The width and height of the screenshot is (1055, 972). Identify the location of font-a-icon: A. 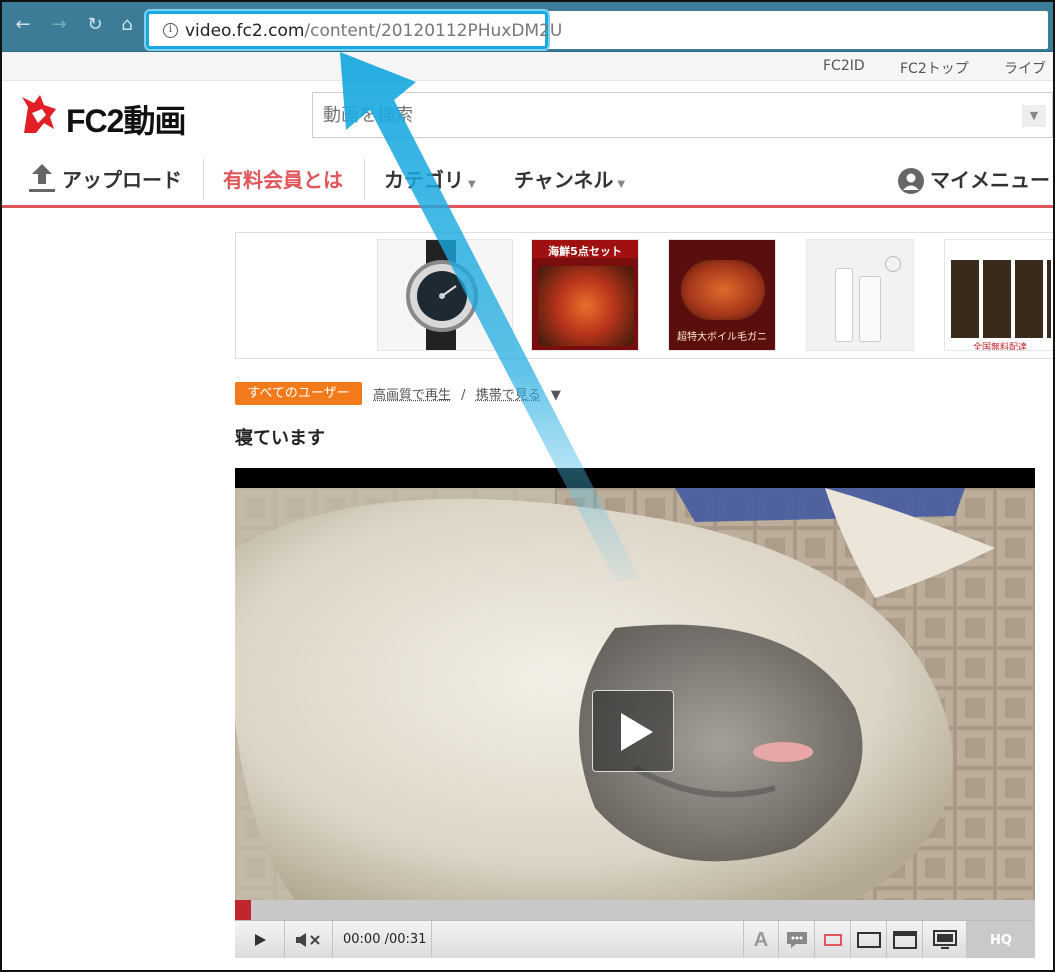
(761, 939).